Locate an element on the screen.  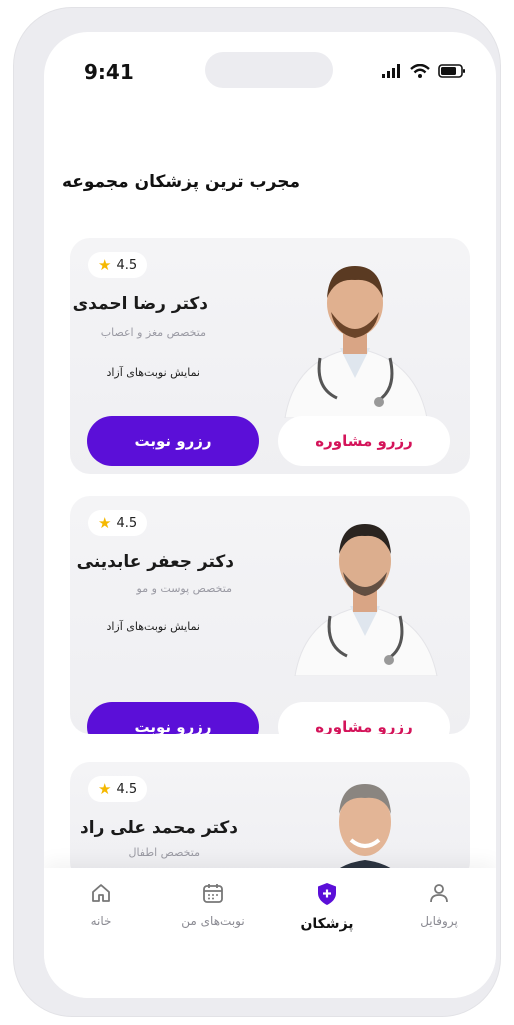
nav-home-label: خانه is located at coordinates (101, 921).